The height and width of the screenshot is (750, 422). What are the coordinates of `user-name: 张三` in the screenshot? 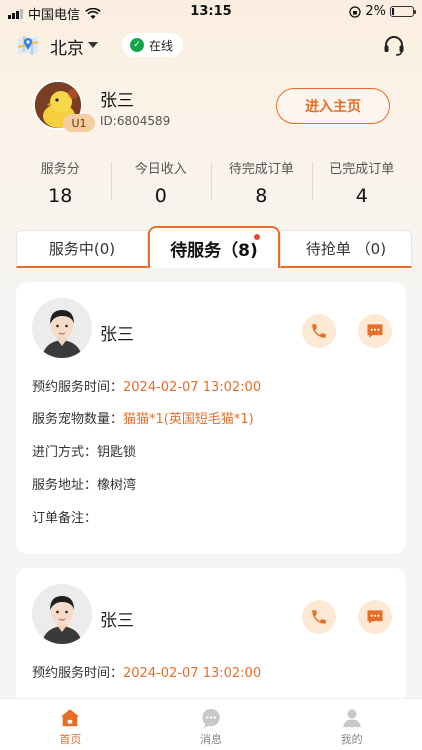 It's located at (117, 101).